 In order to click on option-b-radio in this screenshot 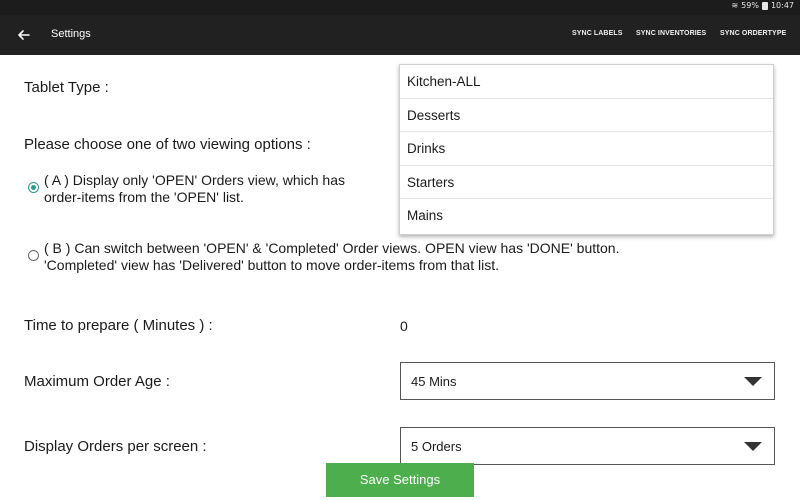, I will do `click(33, 255)`.